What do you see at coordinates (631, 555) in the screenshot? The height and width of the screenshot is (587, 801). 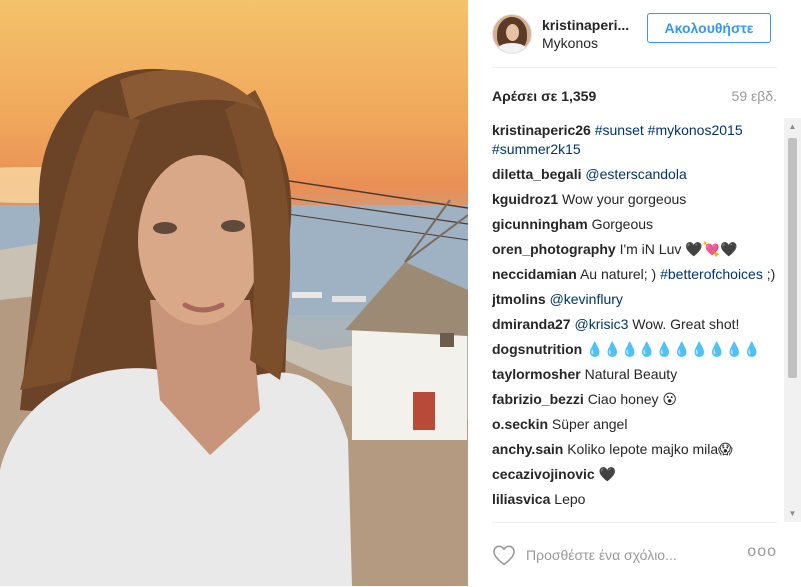 I see `add-comment-input` at bounding box center [631, 555].